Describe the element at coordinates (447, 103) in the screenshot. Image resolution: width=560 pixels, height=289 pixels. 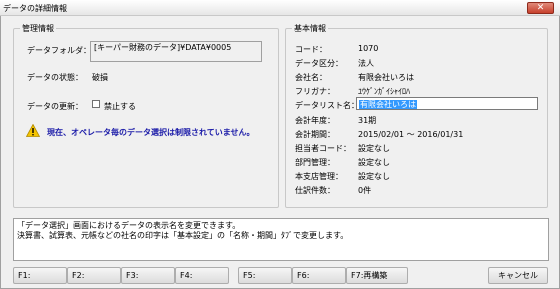
I see `data-list-name-input: 有限会社いろは` at that location.